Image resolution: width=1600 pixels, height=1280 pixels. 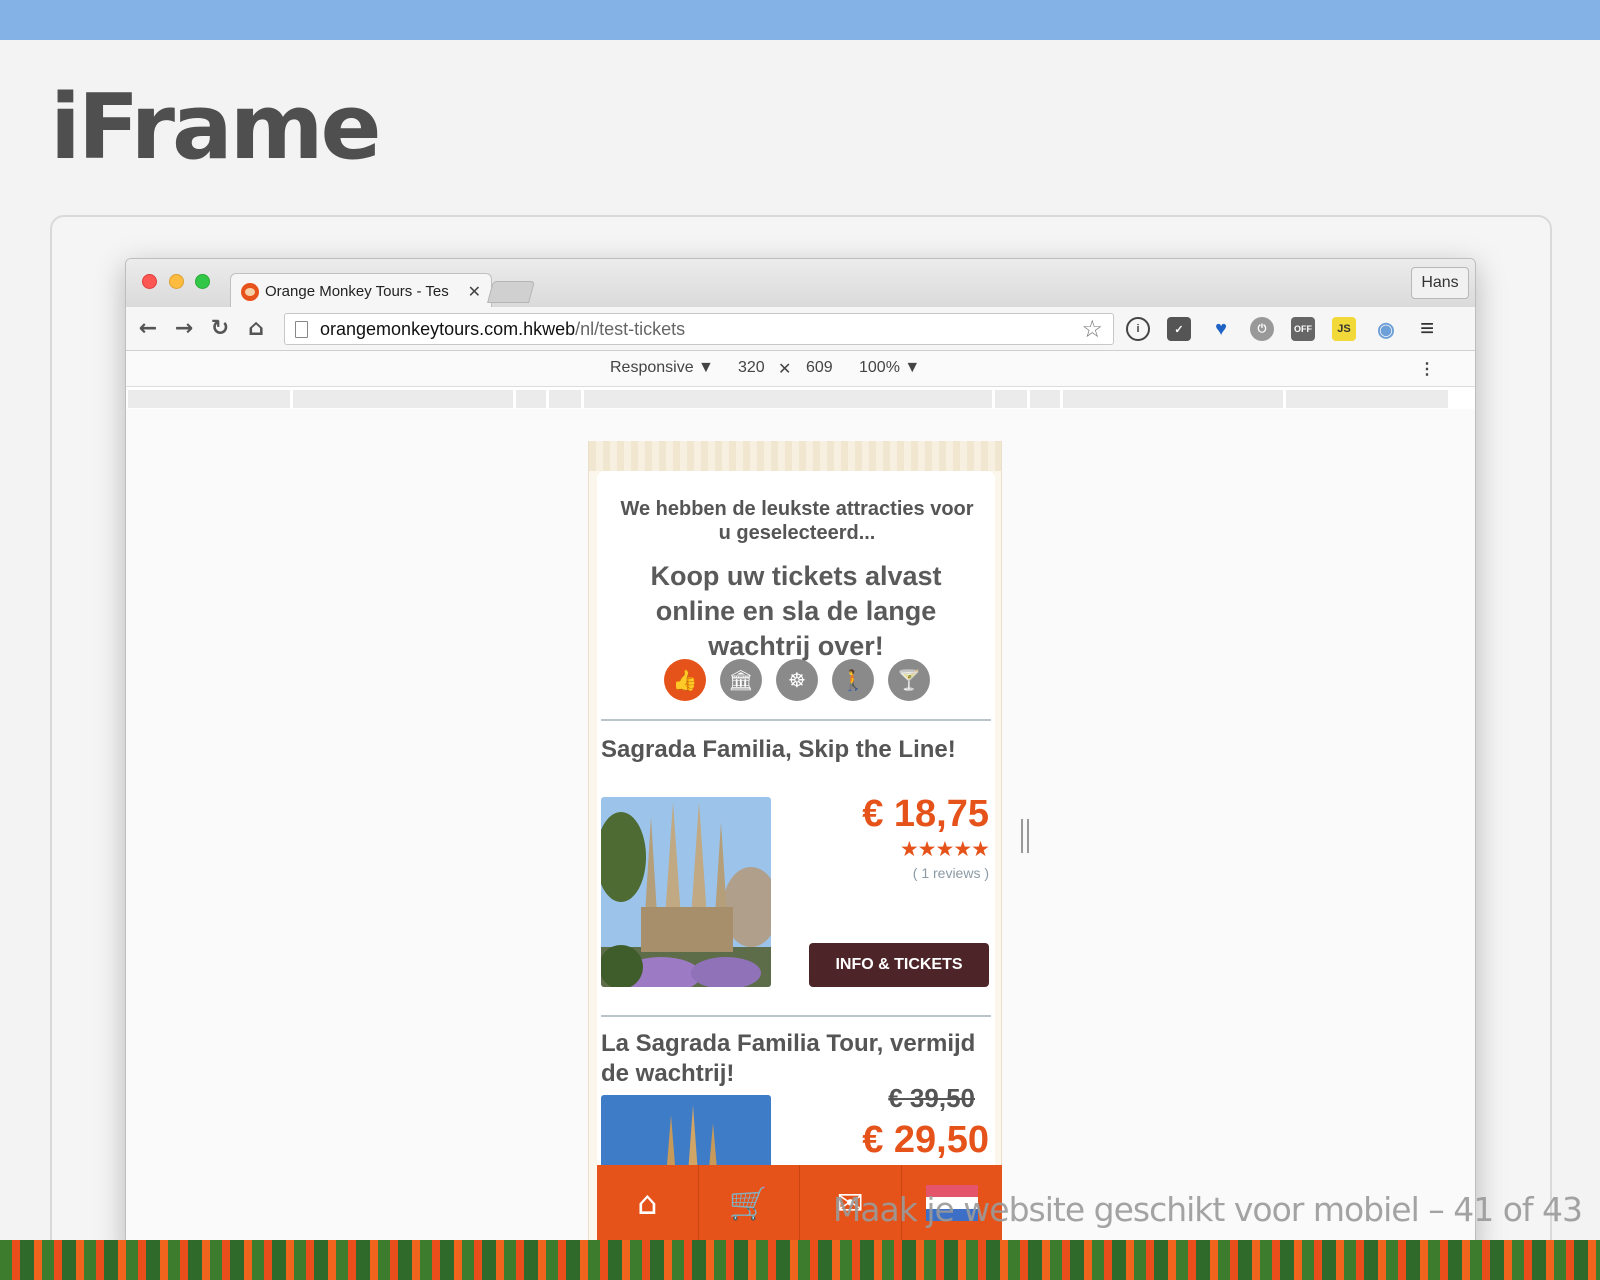 What do you see at coordinates (220, 328) in the screenshot?
I see `reload-icon: ↻` at bounding box center [220, 328].